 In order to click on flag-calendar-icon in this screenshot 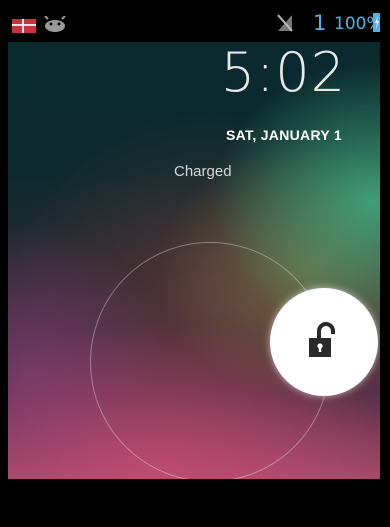, I will do `click(24, 27)`.